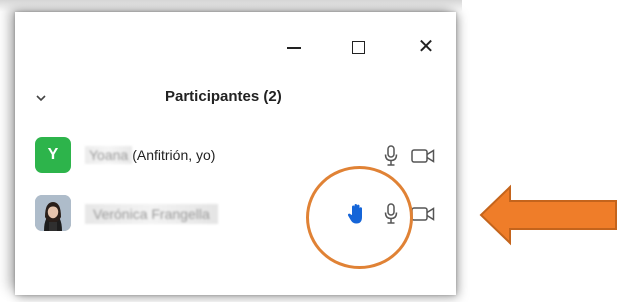  I want to click on close-icon: ✕, so click(426, 47).